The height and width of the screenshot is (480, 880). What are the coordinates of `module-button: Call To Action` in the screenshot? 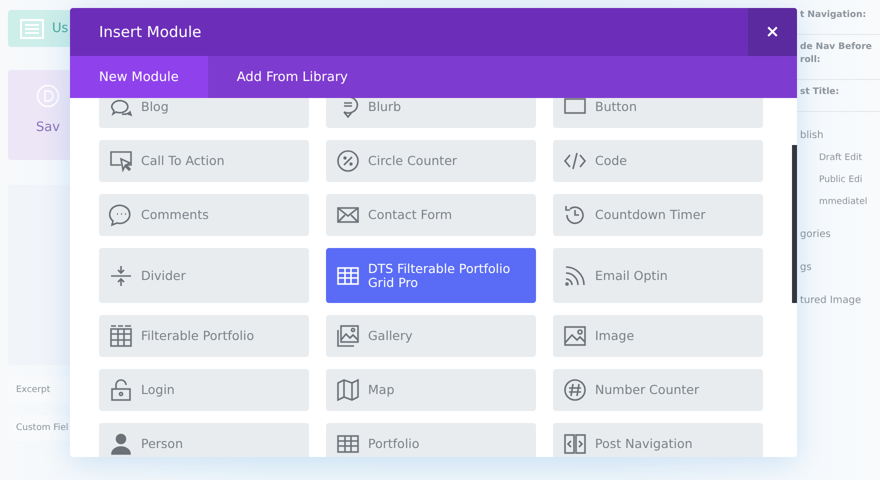 It's located at (204, 161).